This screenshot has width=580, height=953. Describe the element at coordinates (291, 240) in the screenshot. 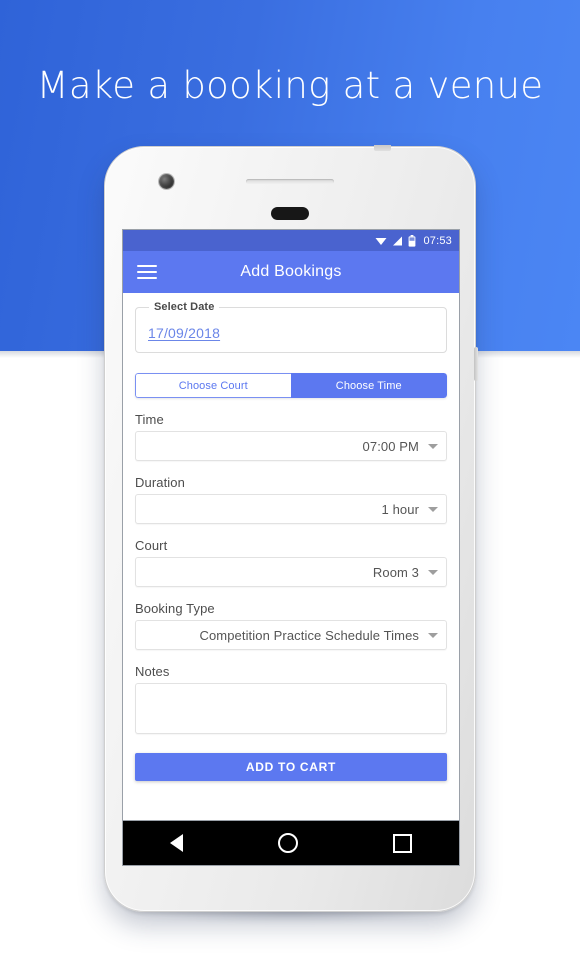

I see `status-bar: 07:53` at that location.